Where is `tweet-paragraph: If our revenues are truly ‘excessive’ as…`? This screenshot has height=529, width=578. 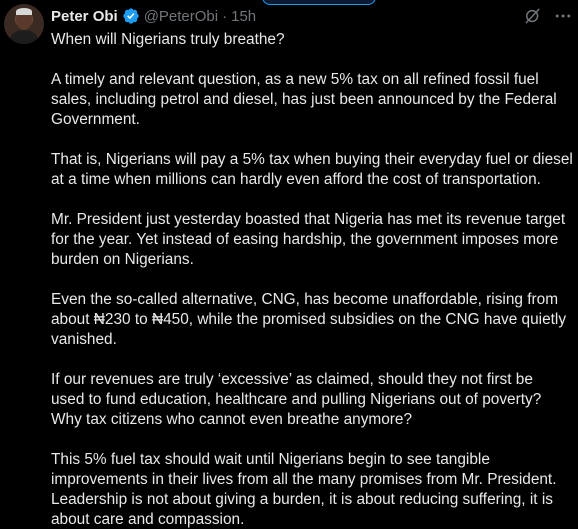
tweet-paragraph: If our revenues are truly ‘excessive’ as… is located at coordinates (296, 399).